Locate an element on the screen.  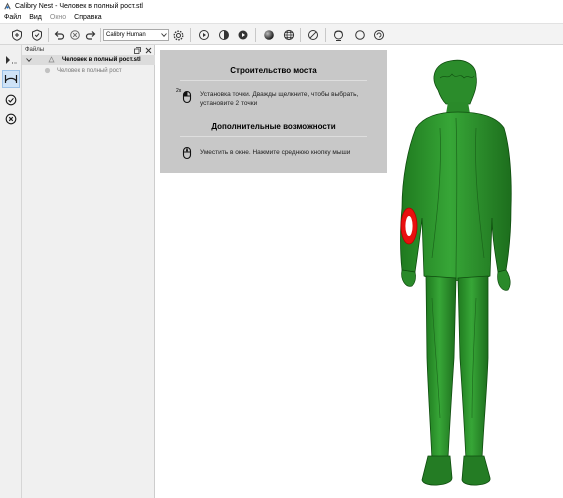
refresh-button is located at coordinates (379, 35).